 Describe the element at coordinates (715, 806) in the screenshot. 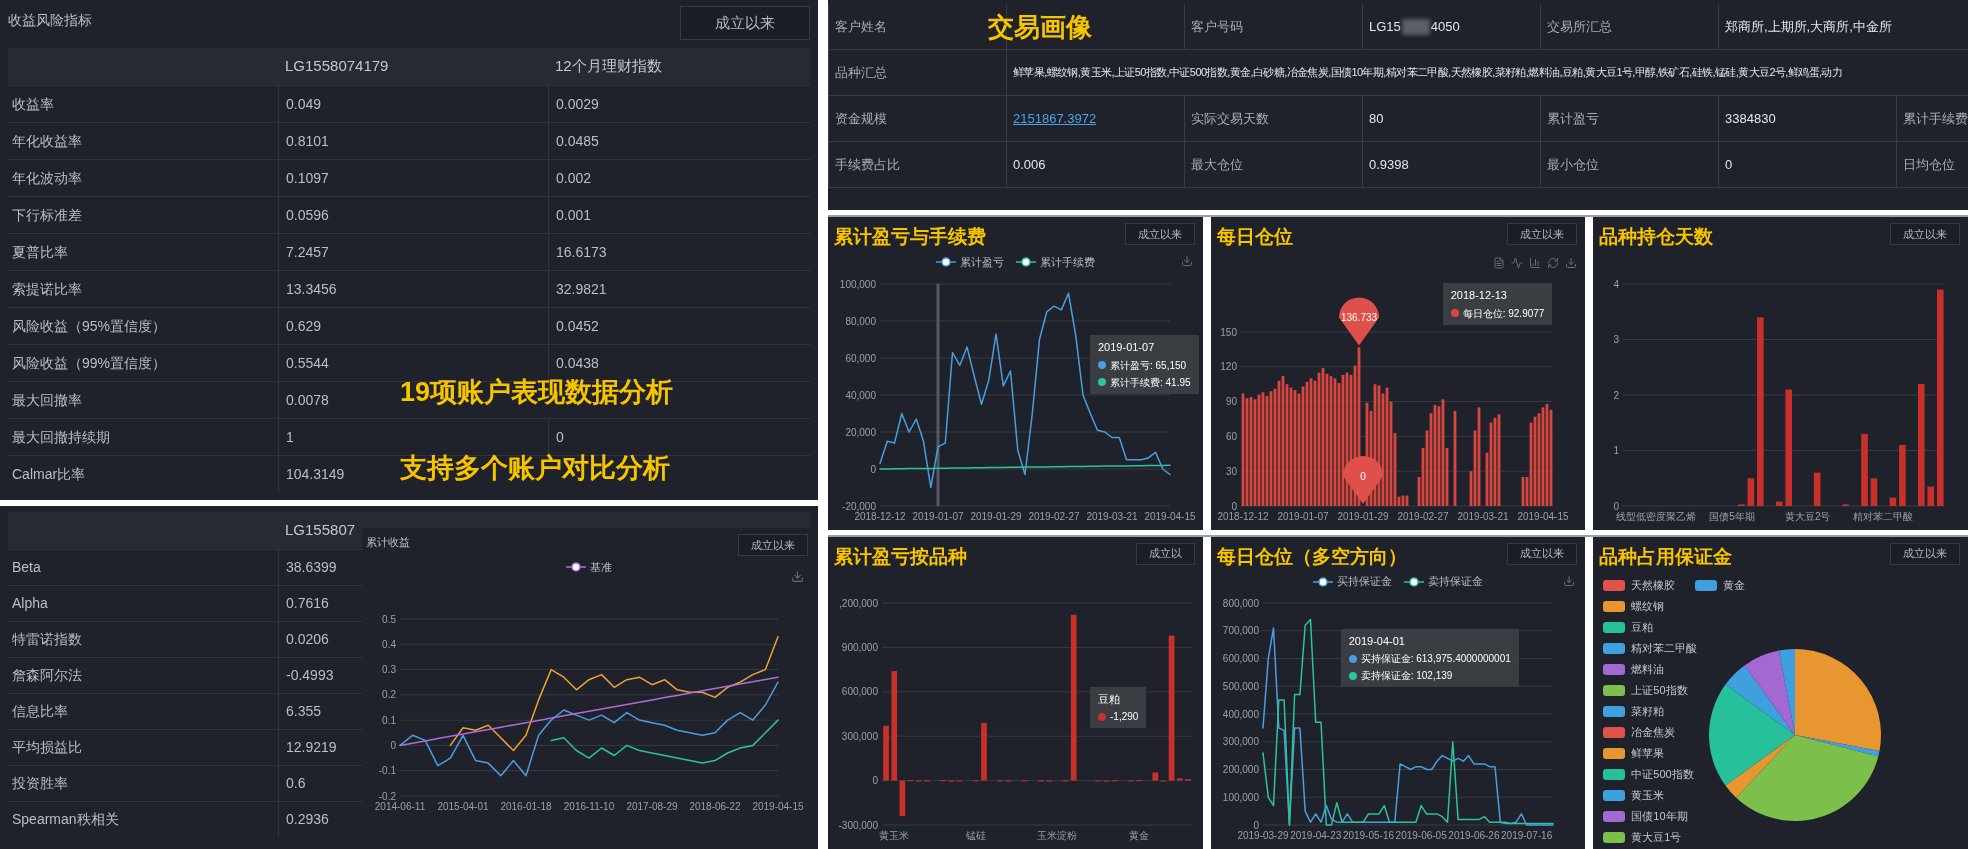

I see `axis-label: 2018-06-22` at that location.